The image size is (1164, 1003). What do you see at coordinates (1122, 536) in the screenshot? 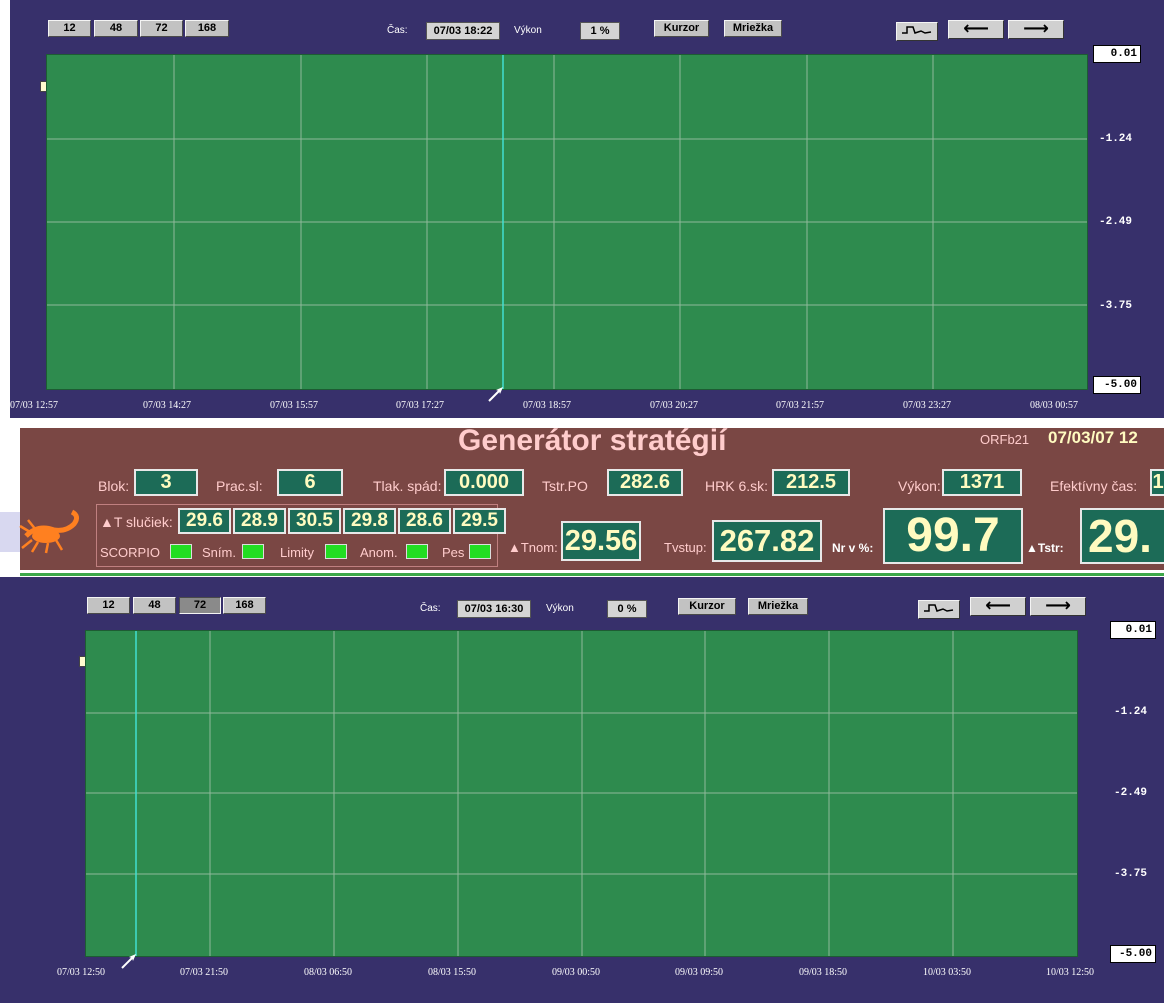
I see `dtstr-value: 29.` at bounding box center [1122, 536].